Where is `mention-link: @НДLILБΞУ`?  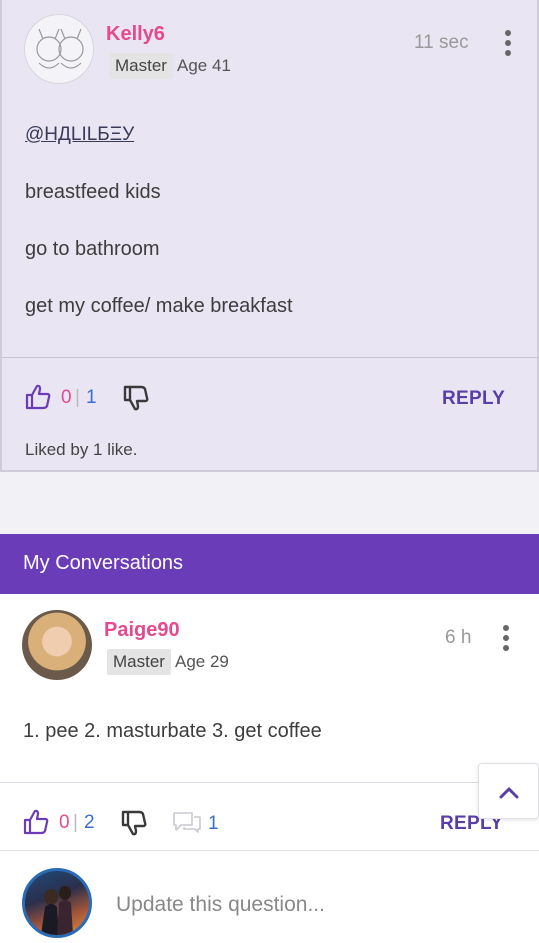
mention-link: @НДLILБΞУ is located at coordinates (79, 135).